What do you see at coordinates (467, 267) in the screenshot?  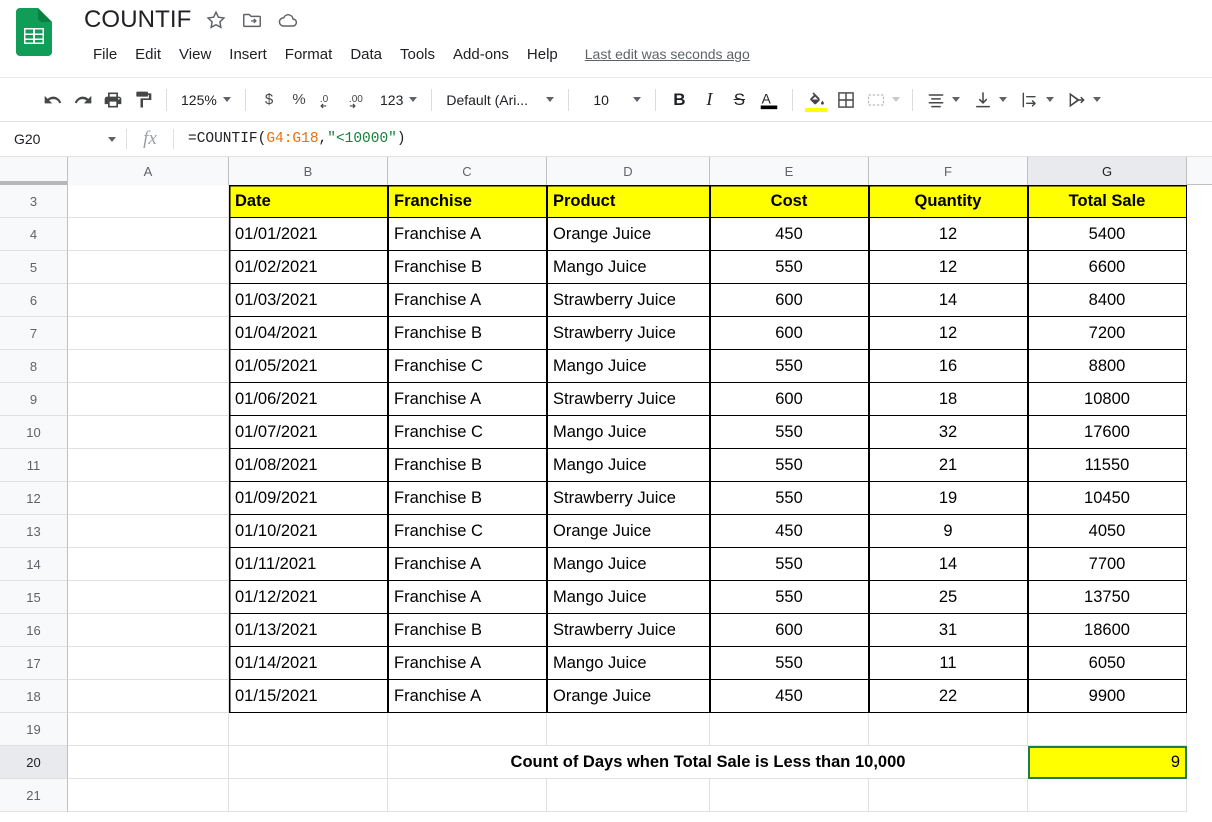 I see `cell-C5: Franchise B` at bounding box center [467, 267].